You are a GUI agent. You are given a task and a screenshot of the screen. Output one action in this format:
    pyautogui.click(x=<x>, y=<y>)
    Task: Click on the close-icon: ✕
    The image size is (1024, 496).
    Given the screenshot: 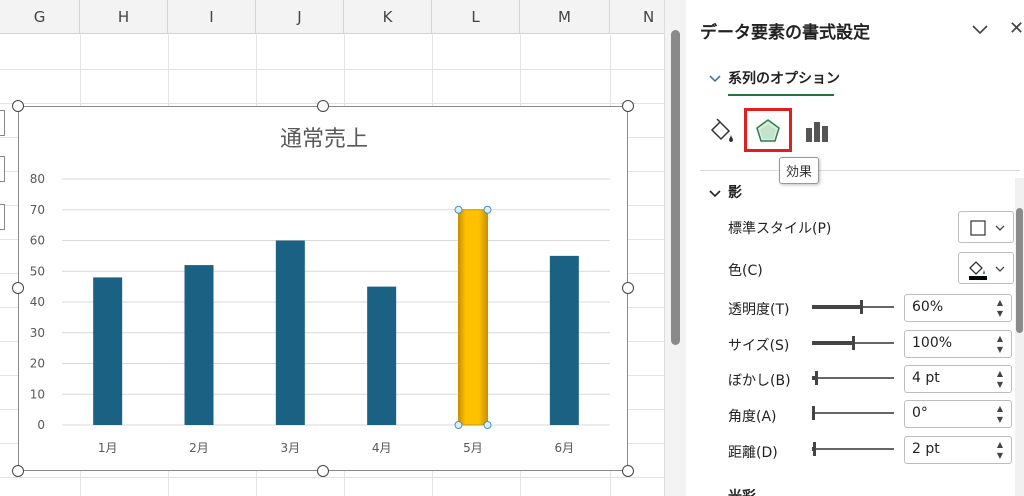 What is the action you would take?
    pyautogui.click(x=1016, y=29)
    